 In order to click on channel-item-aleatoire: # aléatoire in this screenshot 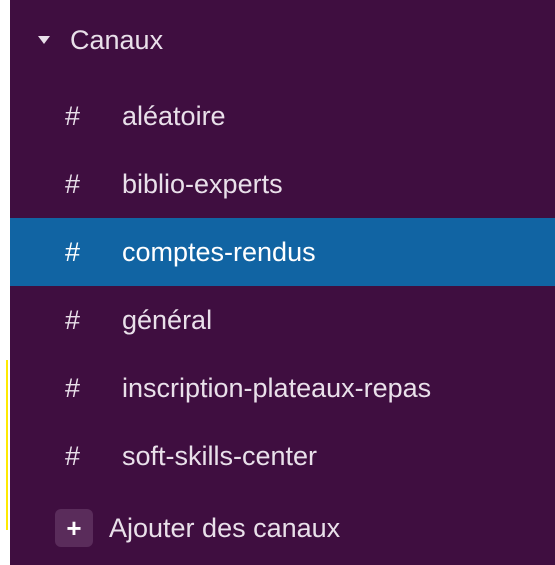, I will do `click(282, 116)`.